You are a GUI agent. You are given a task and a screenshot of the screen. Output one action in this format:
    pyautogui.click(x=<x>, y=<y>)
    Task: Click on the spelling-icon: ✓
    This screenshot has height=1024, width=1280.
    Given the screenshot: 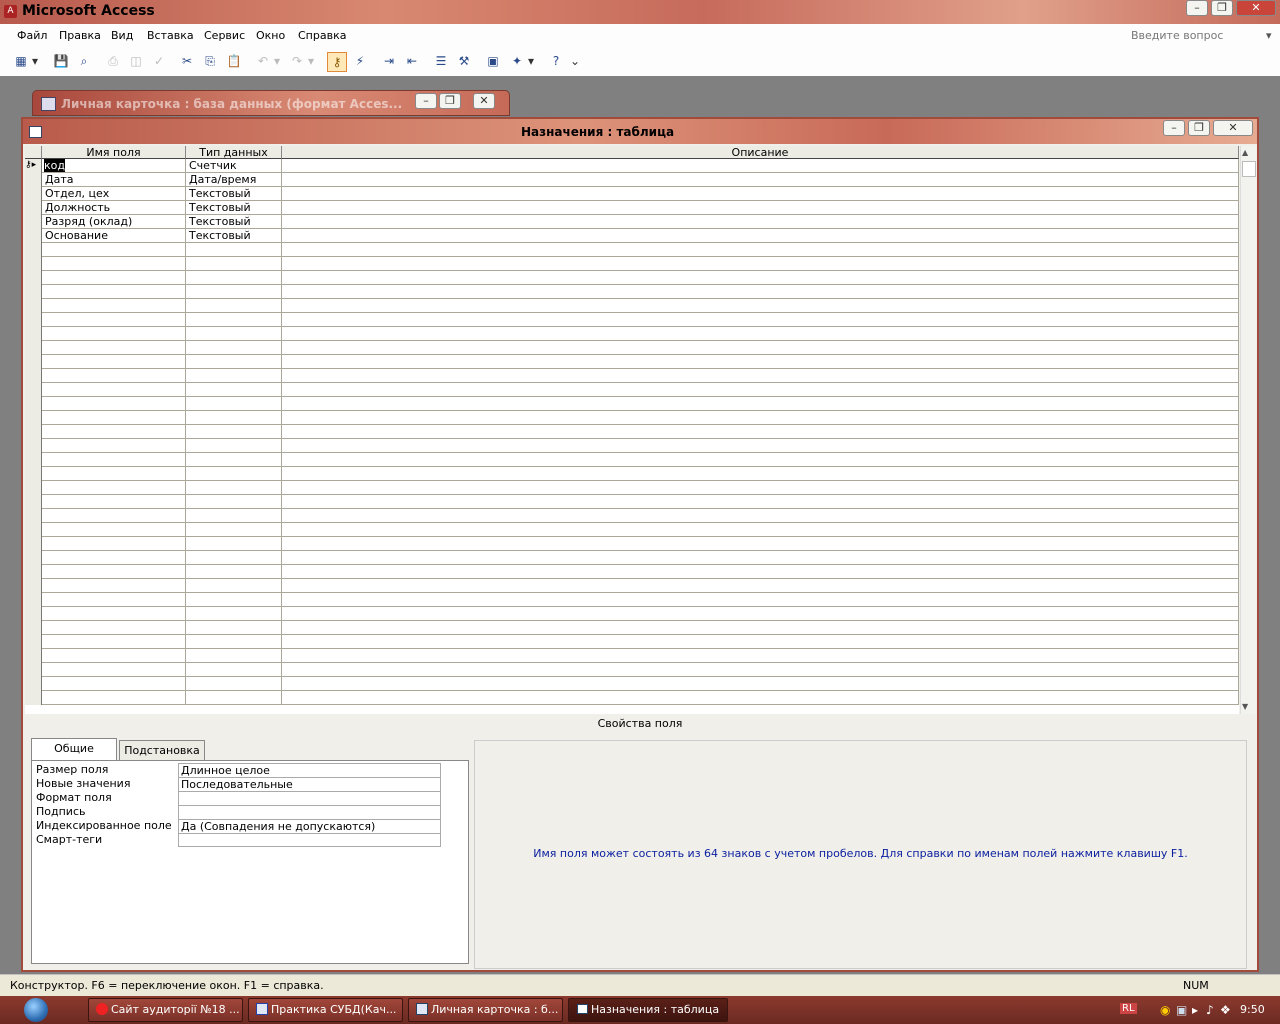 What is the action you would take?
    pyautogui.click(x=159, y=61)
    